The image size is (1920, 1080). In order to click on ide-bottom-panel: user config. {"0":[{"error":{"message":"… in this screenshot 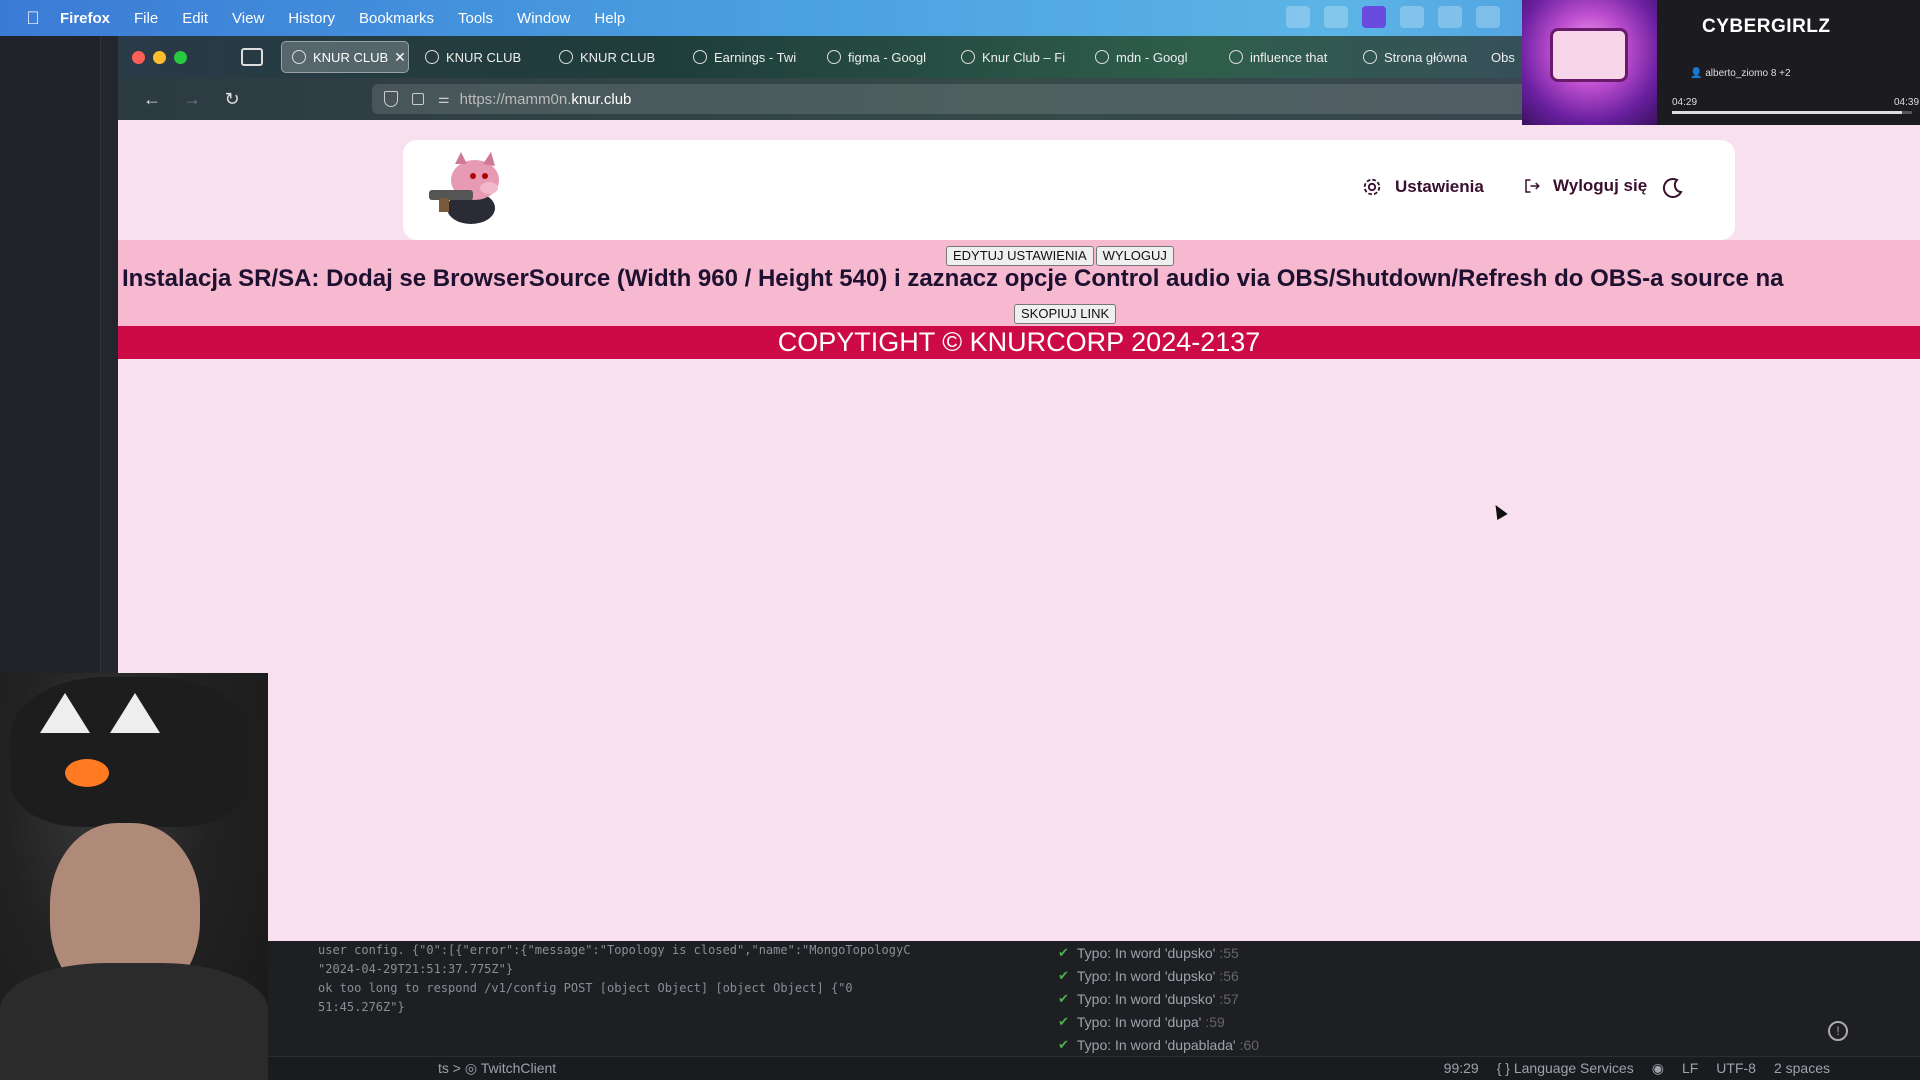, I will do `click(1019, 1010)`.